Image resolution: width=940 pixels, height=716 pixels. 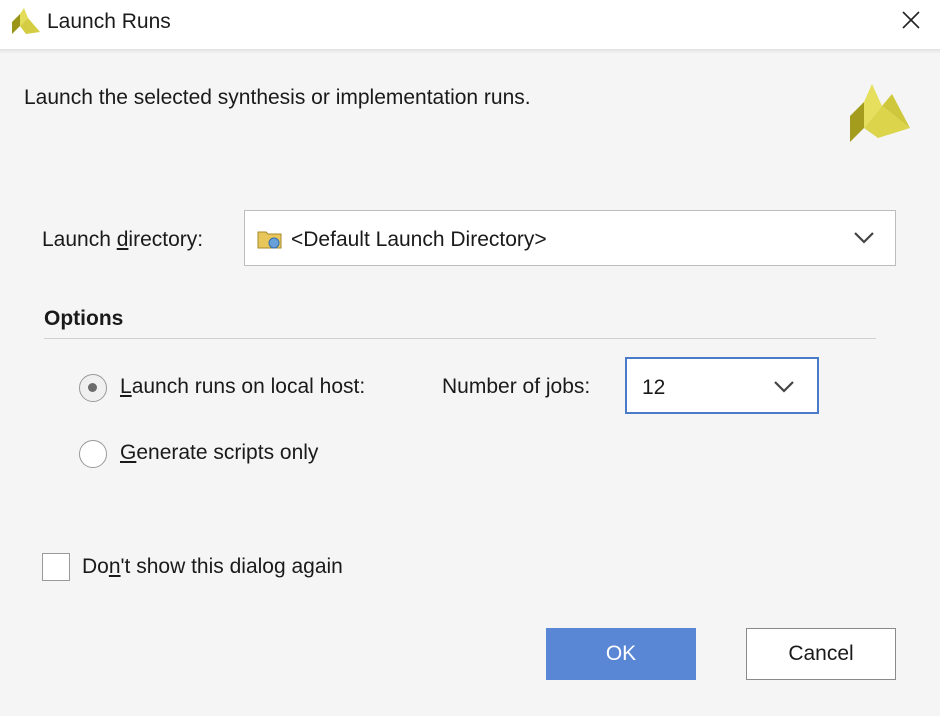 I want to click on generate-scripts-label-post: enerate scripts only, so click(x=227, y=452).